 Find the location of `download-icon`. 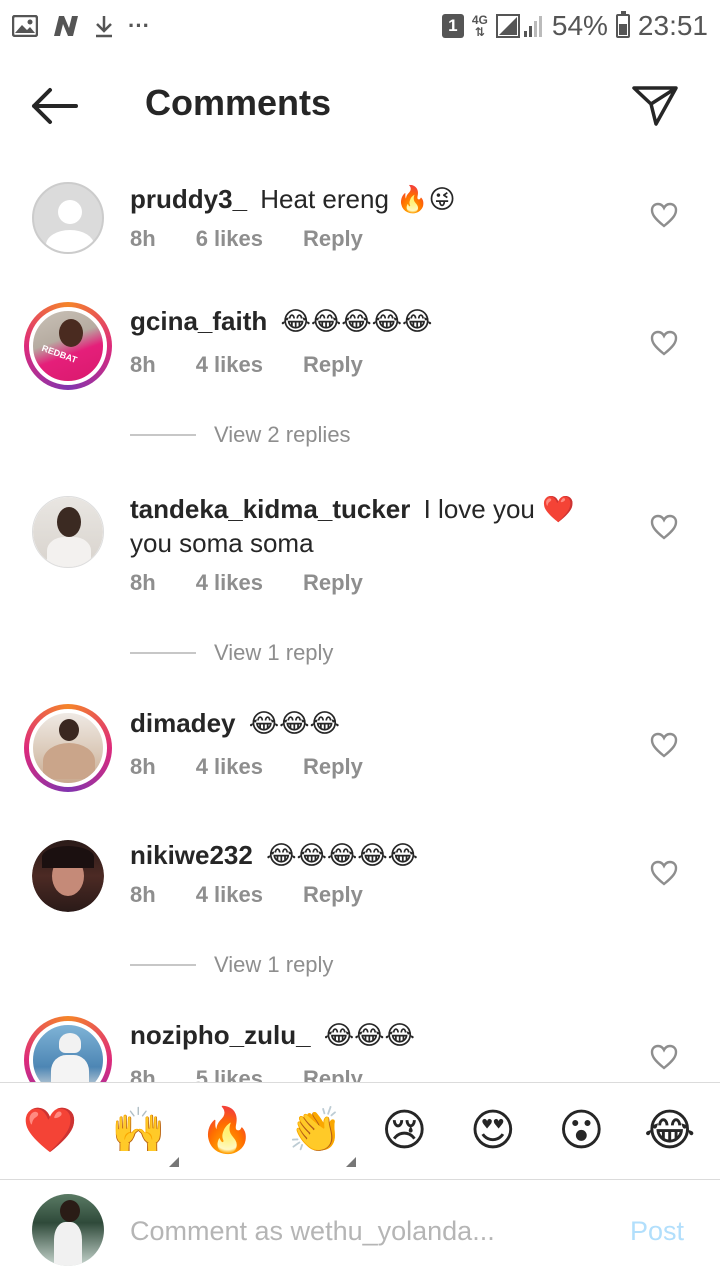

download-icon is located at coordinates (104, 26).